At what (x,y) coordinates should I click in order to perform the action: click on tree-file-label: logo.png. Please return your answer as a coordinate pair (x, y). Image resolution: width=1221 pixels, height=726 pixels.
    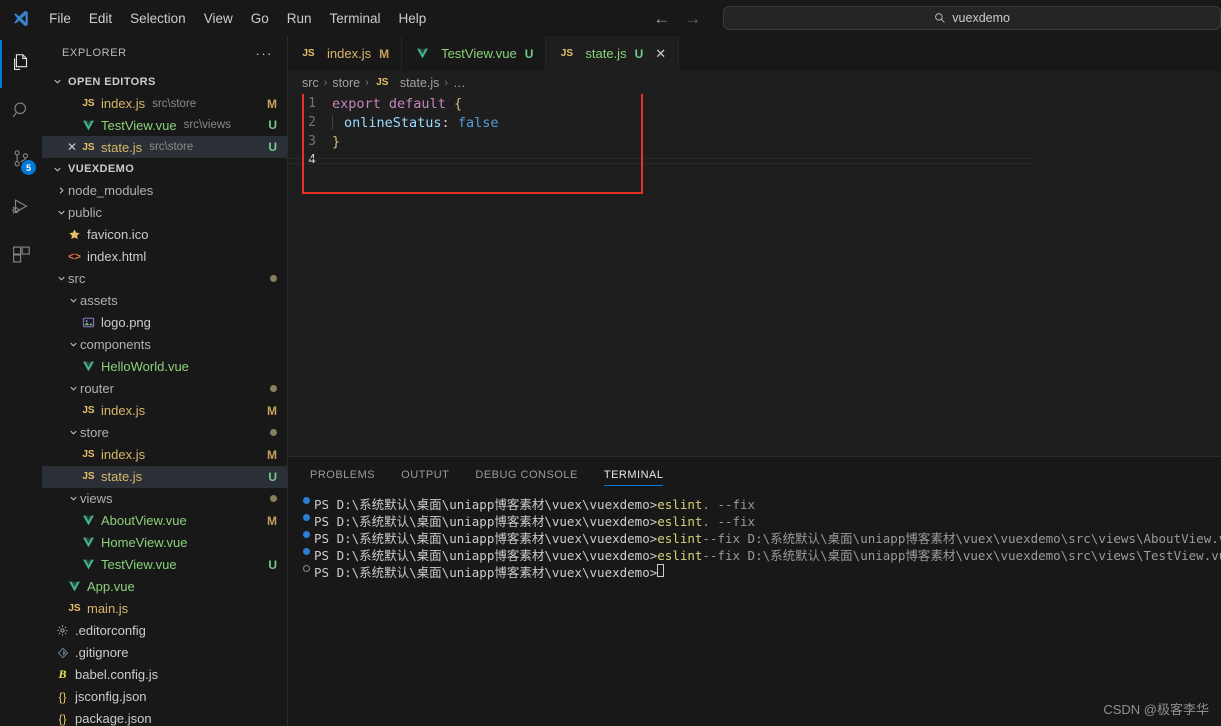
    Looking at the image, I should click on (126, 323).